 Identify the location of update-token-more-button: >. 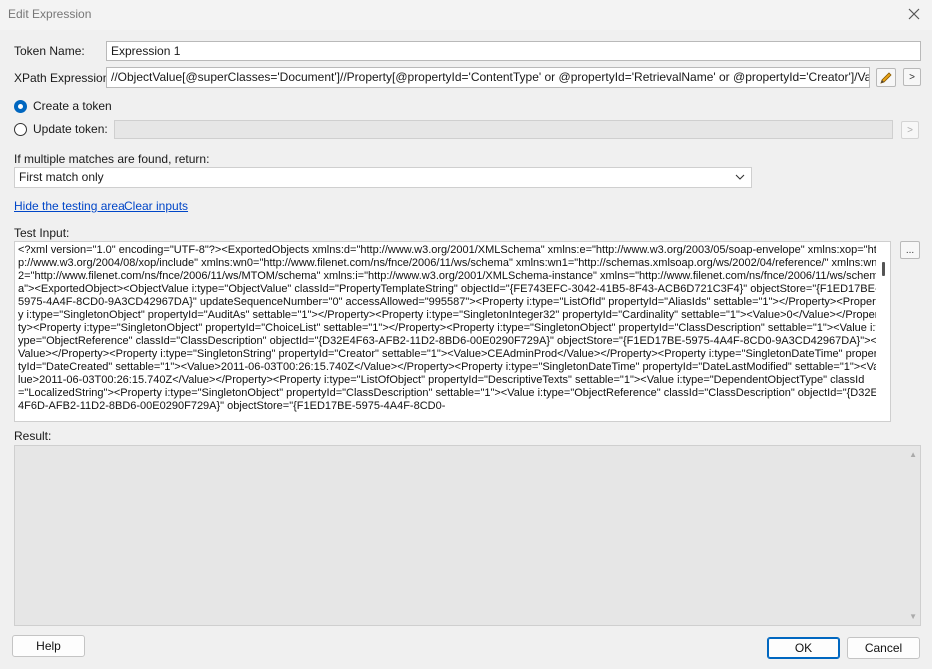
(910, 130).